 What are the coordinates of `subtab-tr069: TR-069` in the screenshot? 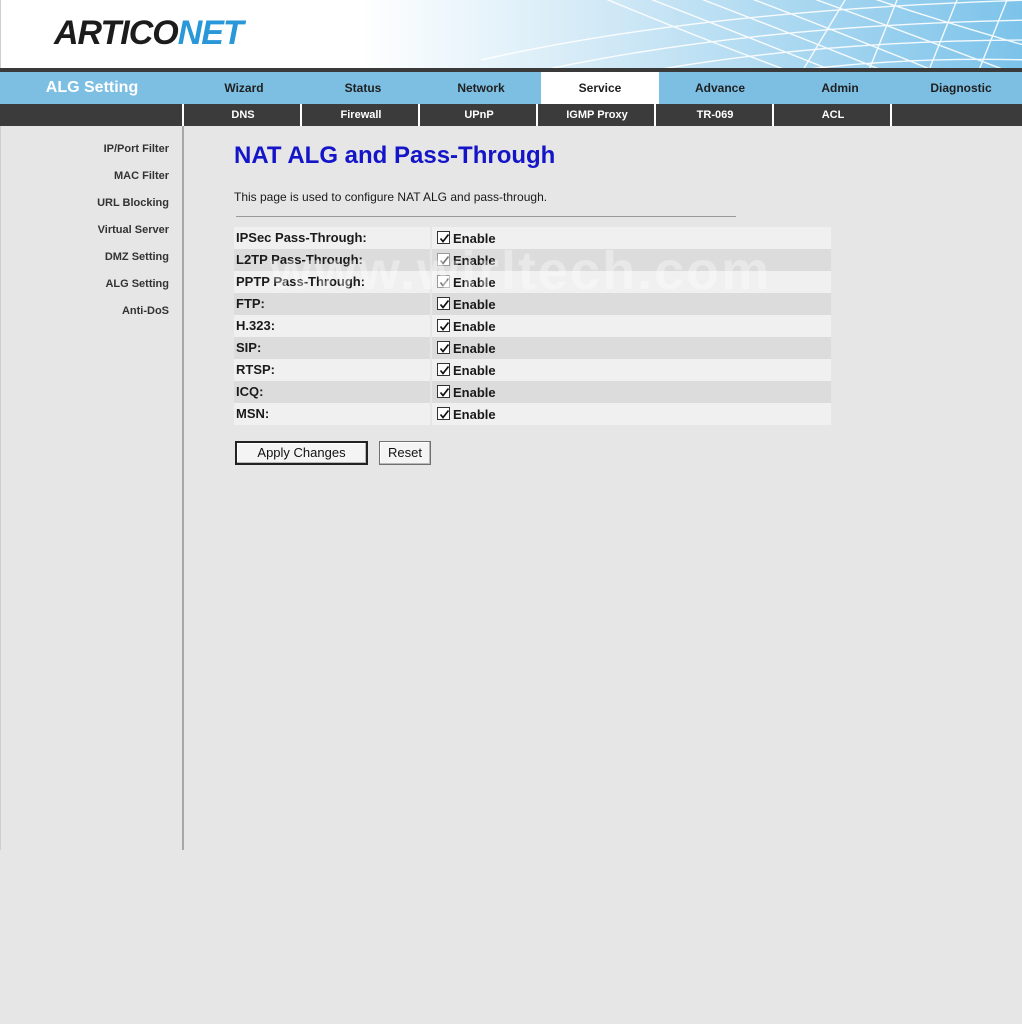 It's located at (714, 115).